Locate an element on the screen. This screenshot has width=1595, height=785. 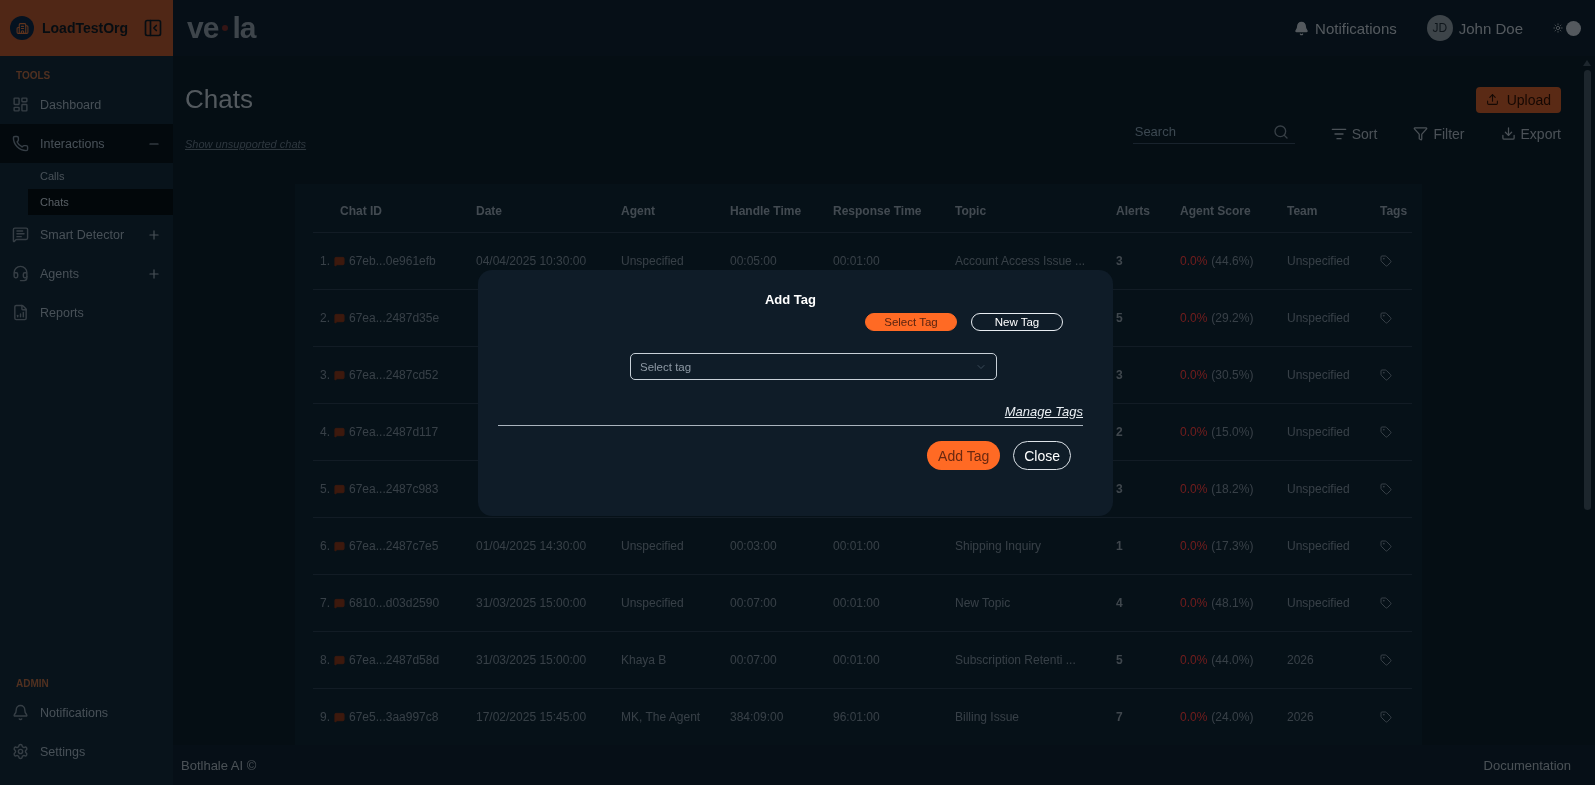
section-title: ADMIN is located at coordinates (32, 684).